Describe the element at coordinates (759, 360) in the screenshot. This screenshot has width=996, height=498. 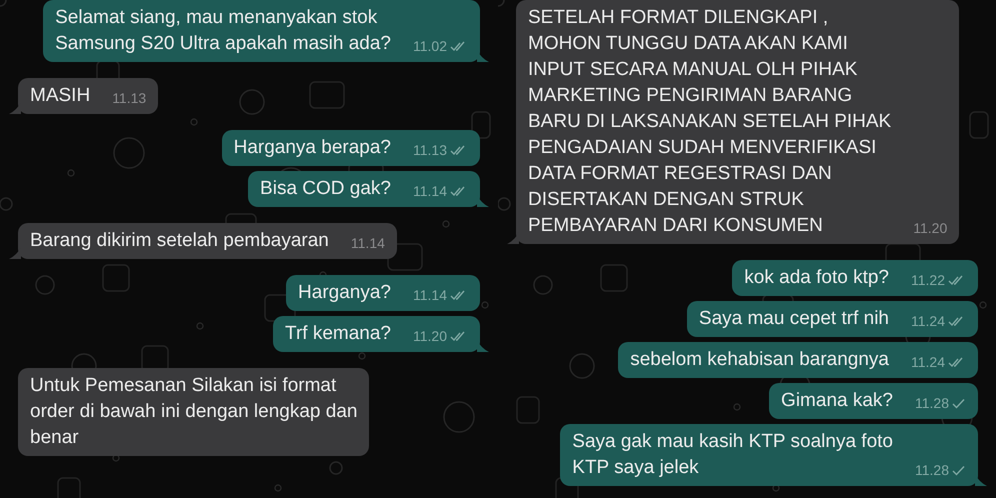
I see `message-text: sebelom kehabisan barangnya` at that location.